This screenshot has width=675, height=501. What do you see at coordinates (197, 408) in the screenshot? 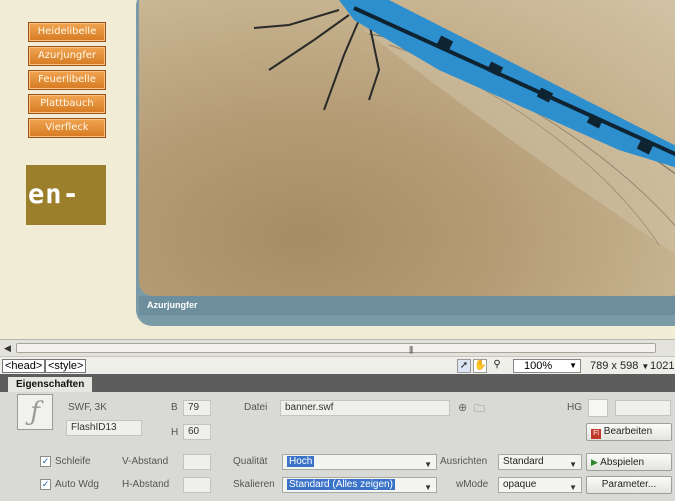
I see `width-field: 79` at bounding box center [197, 408].